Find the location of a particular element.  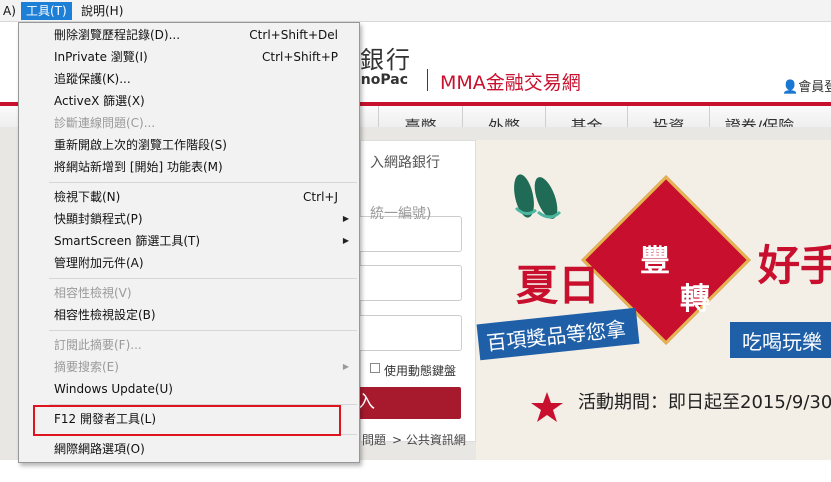

promo-word-summer: 夏日 is located at coordinates (558, 285).